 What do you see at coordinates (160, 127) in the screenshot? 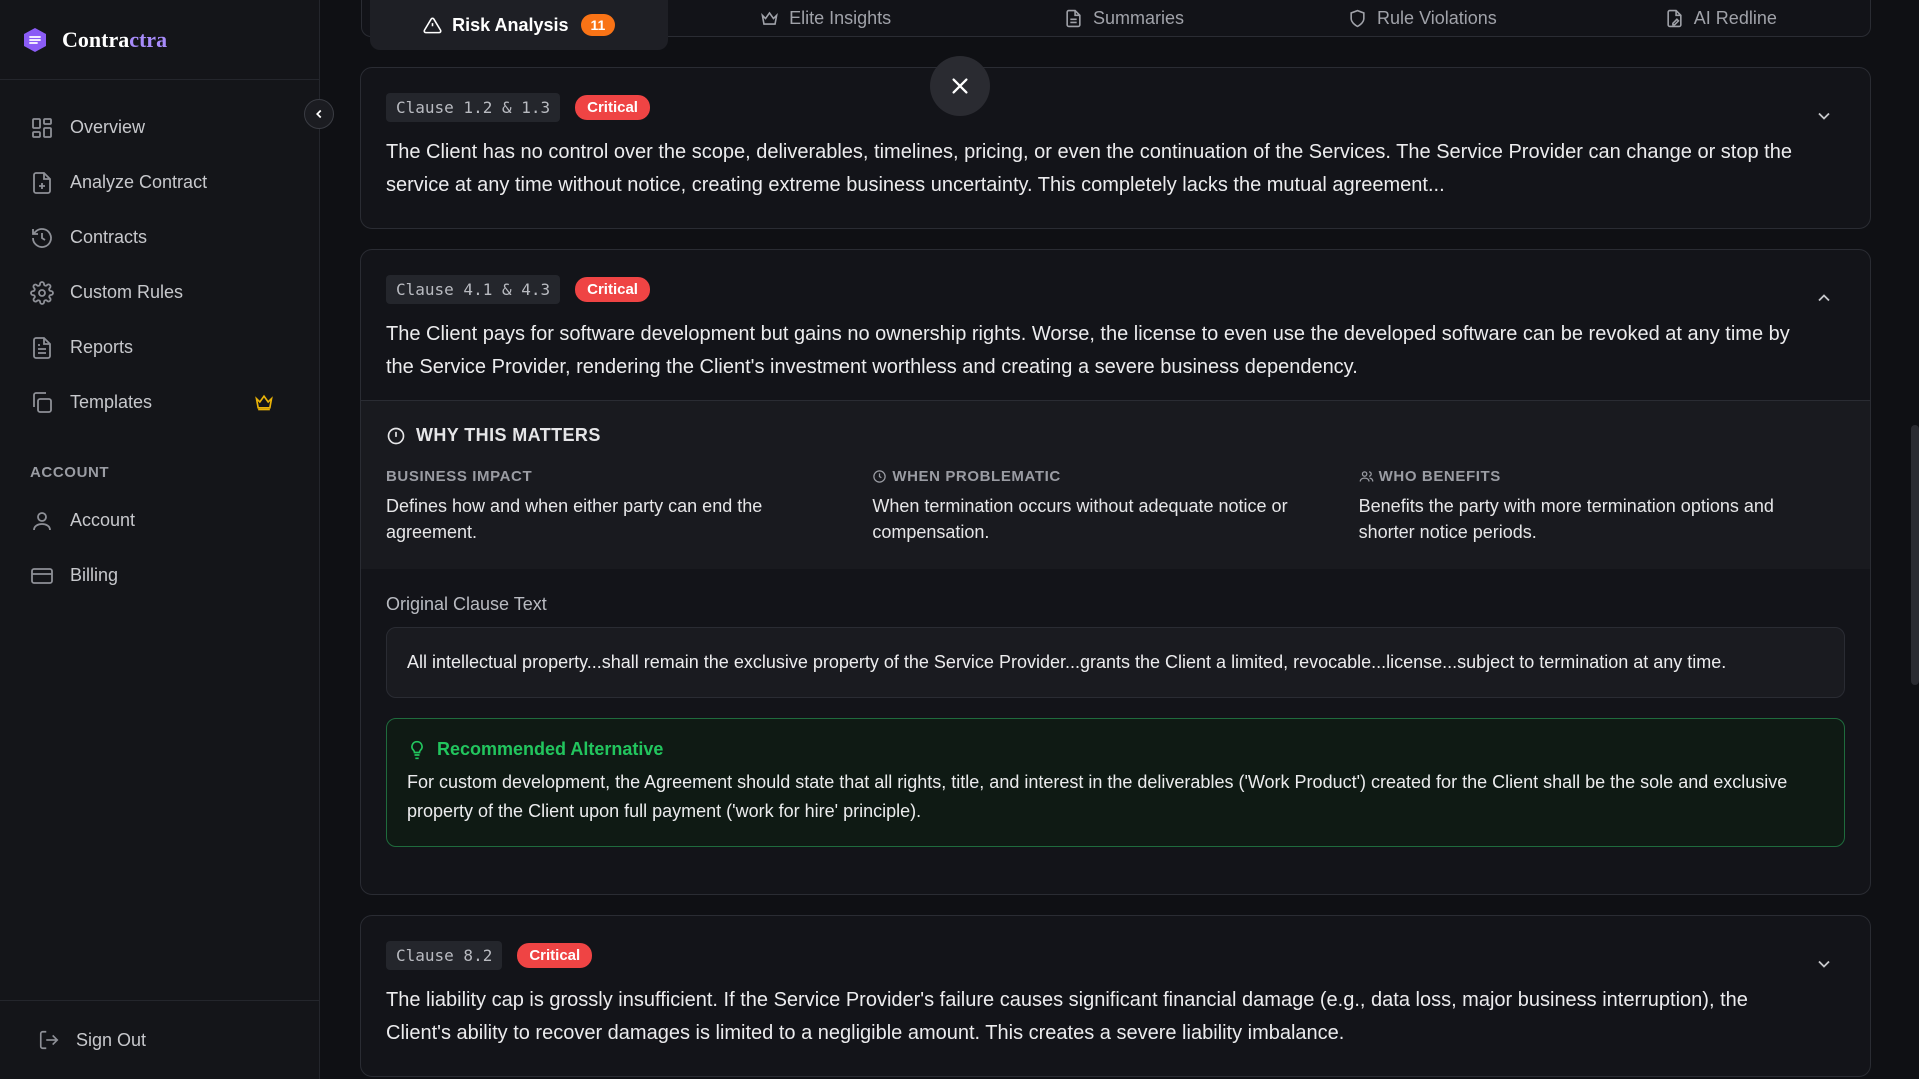
I see `sidebar-item-overview: Overview` at bounding box center [160, 127].